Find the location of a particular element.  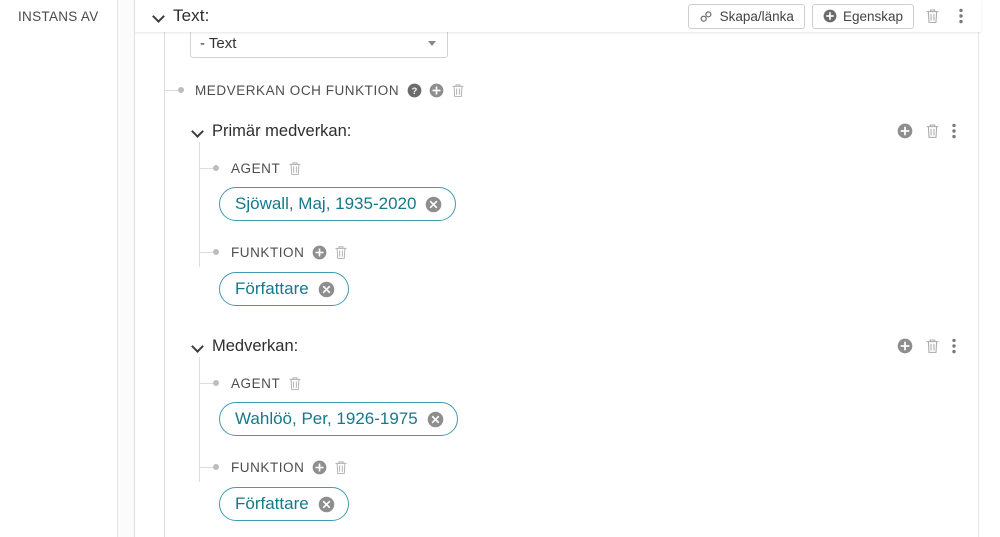

chip-agent-1: Wahlöö, Per, 1926-1975 is located at coordinates (338, 419).